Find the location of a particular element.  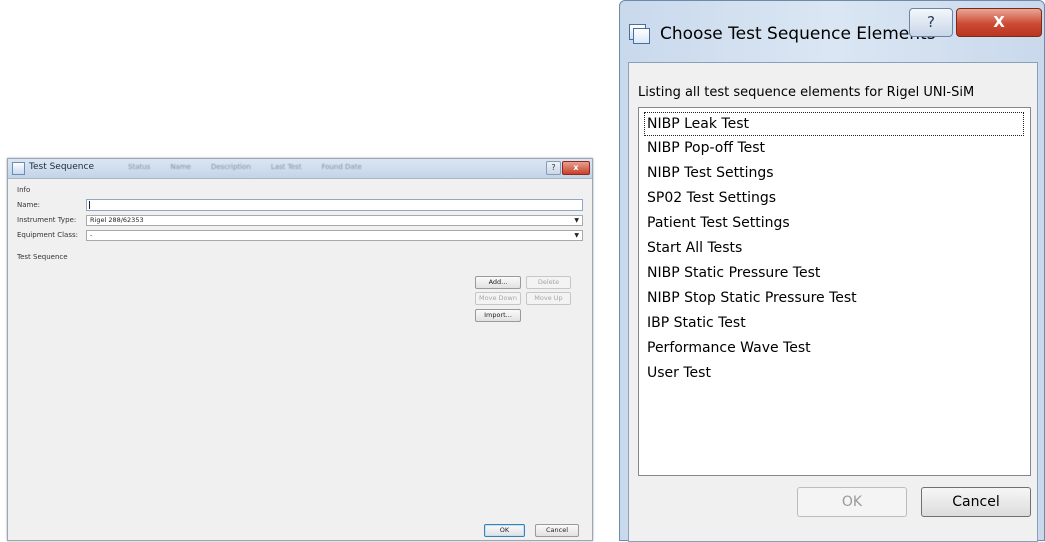

list-item: NIBP Test Settings is located at coordinates (710, 173).